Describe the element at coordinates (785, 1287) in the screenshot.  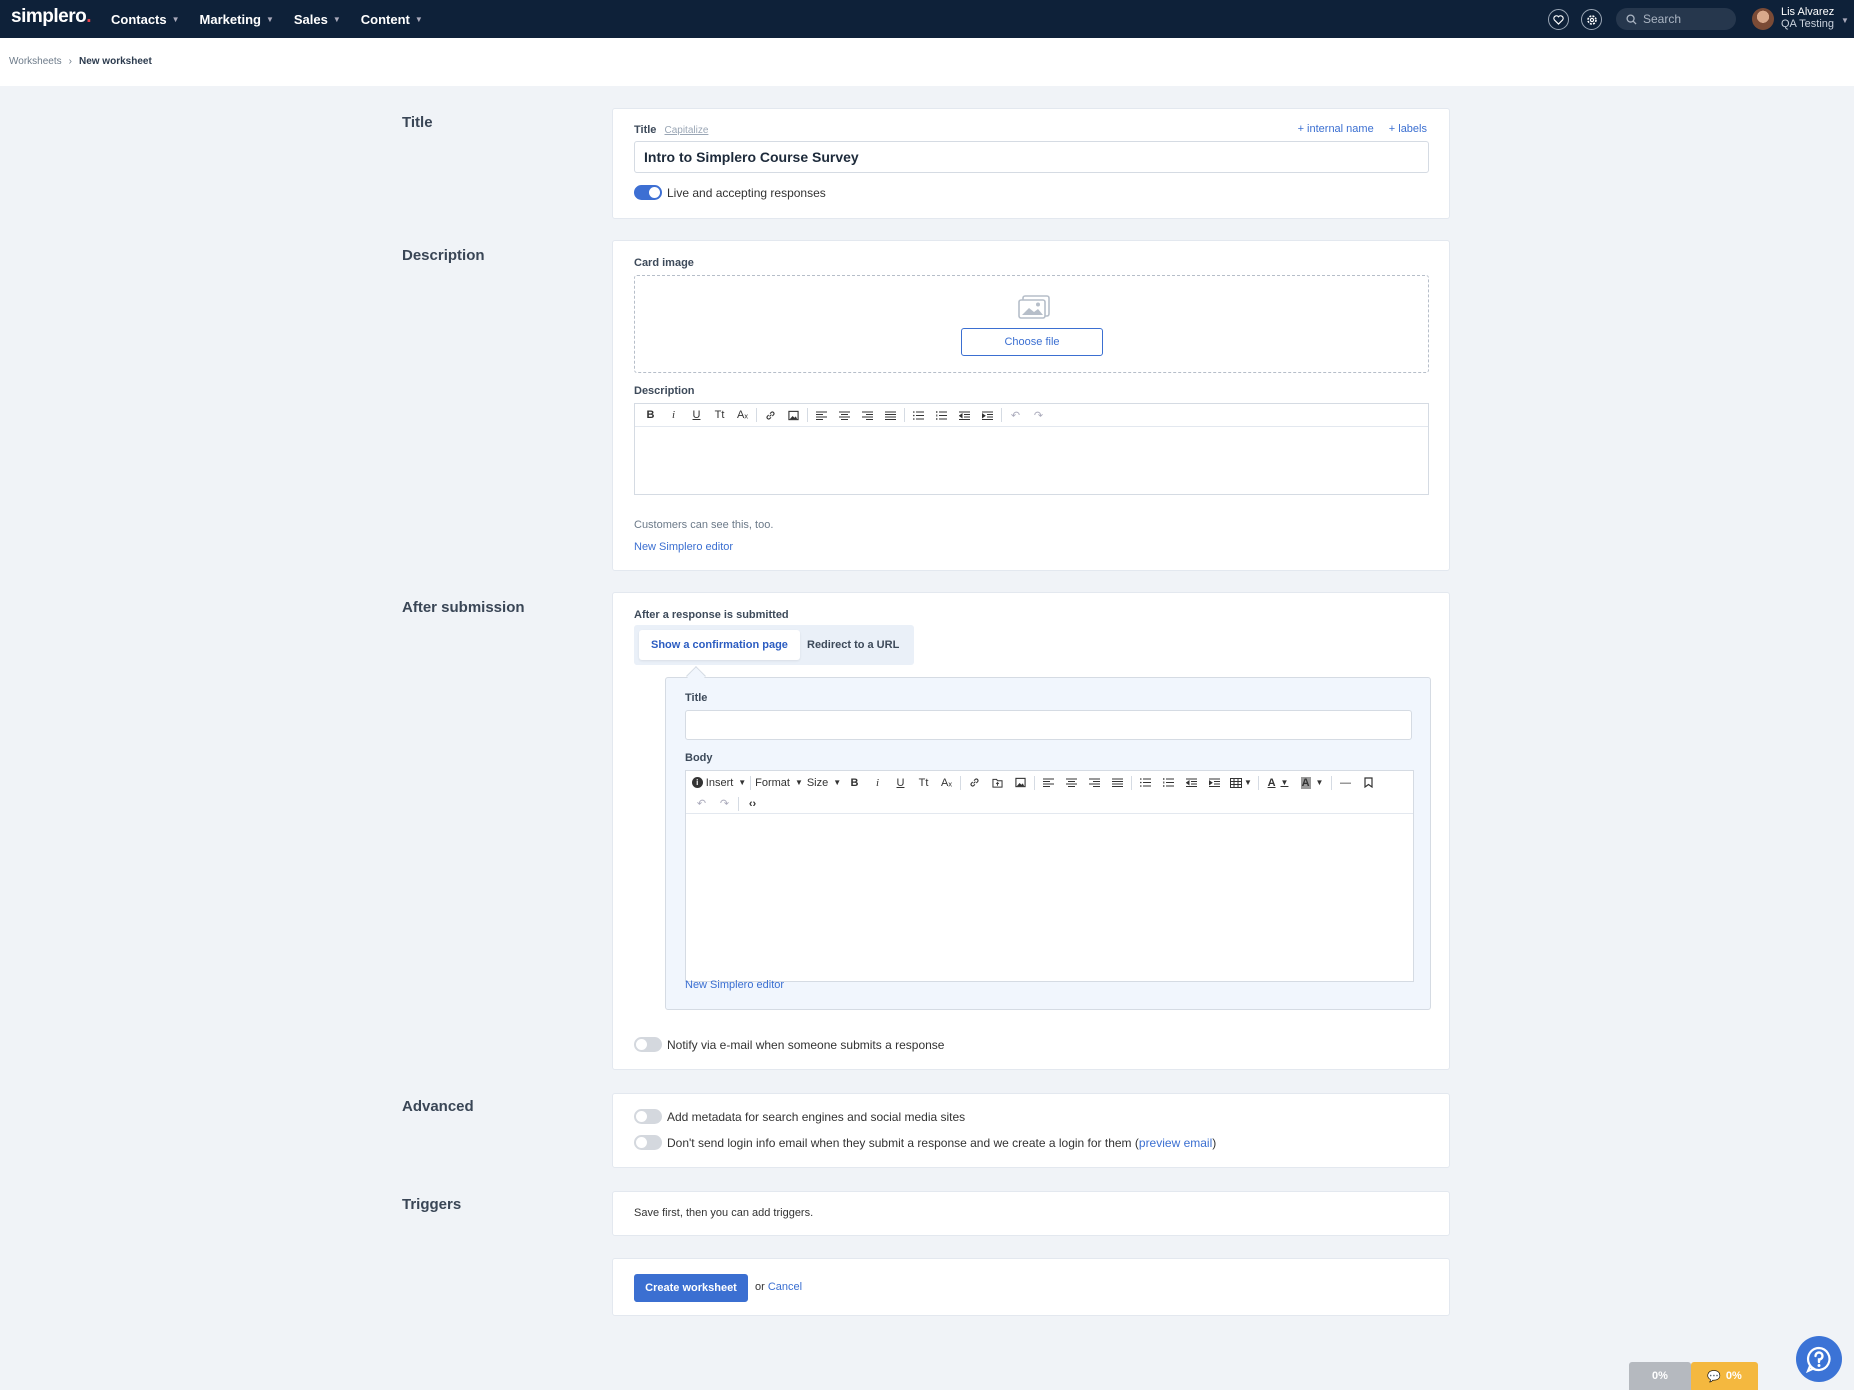
I see `cancel-link: Cancel` at that location.